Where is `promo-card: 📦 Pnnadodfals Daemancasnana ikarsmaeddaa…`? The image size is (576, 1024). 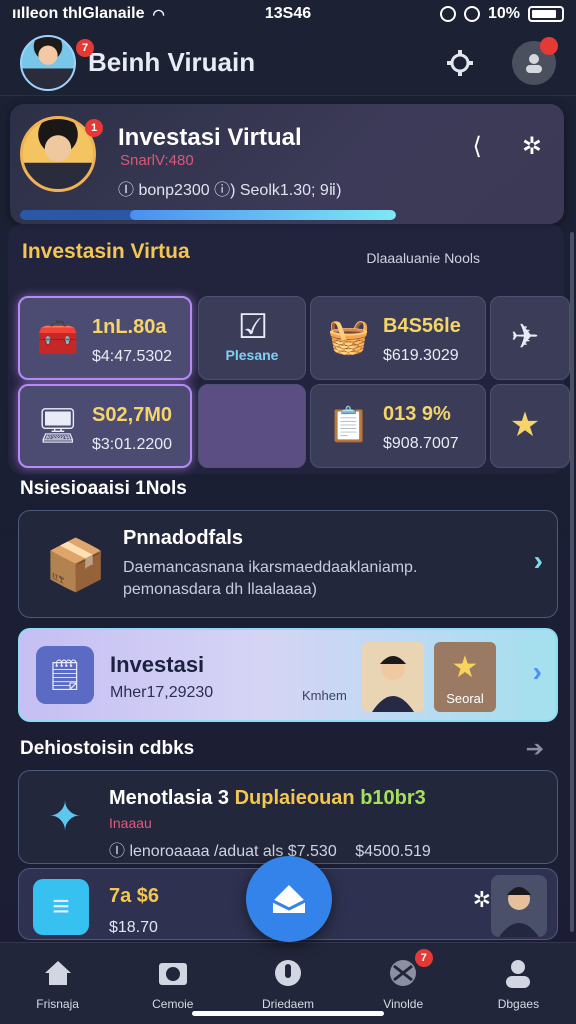 promo-card: 📦 Pnnadodfals Daemancasnana ikarsmaeddaa… is located at coordinates (288, 564).